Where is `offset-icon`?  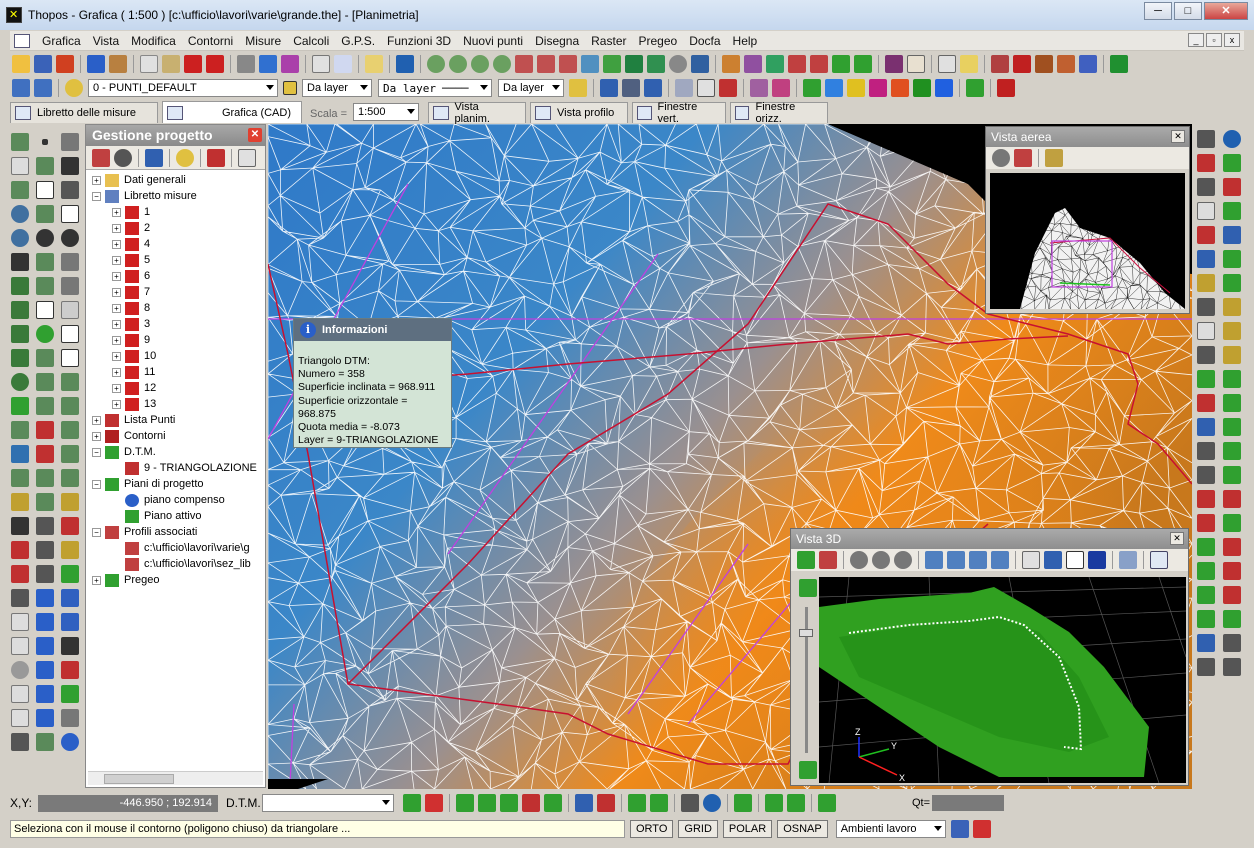
offset-icon is located at coordinates (20, 286).